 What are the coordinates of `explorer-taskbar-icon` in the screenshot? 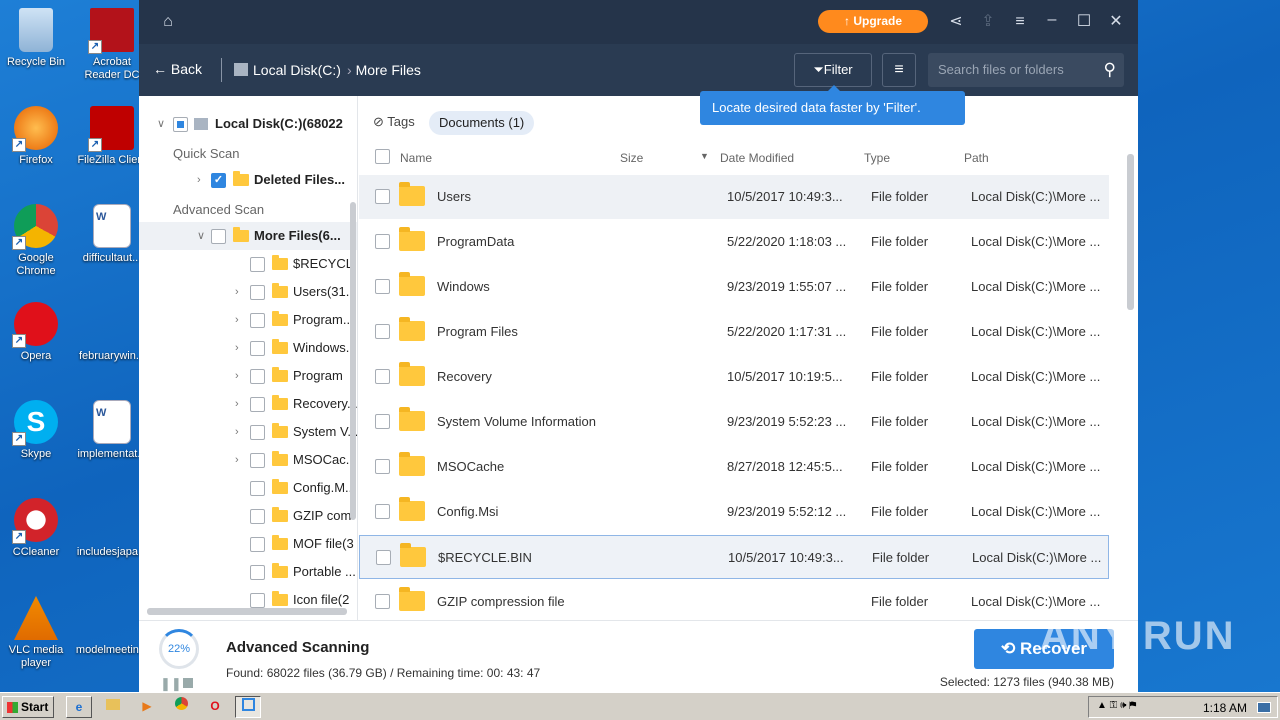 It's located at (113, 707).